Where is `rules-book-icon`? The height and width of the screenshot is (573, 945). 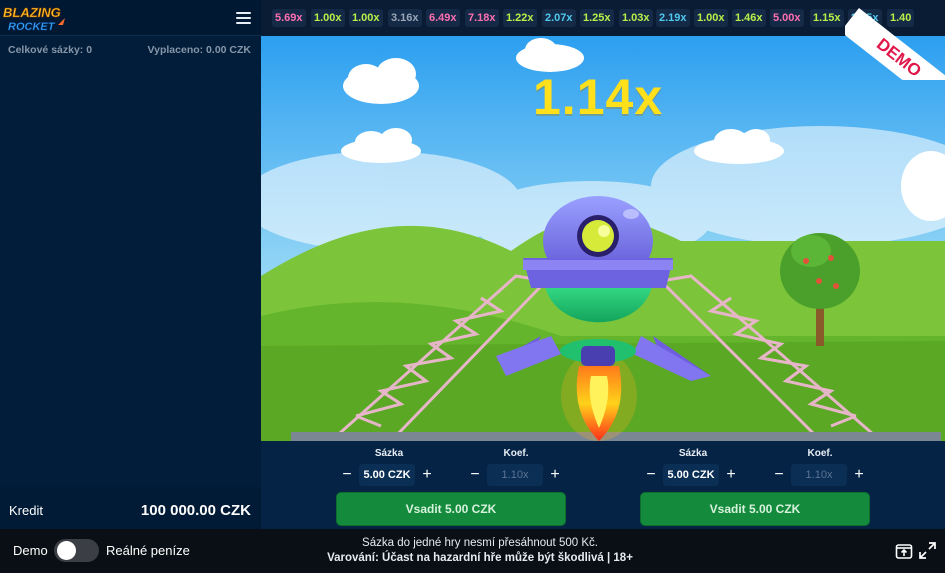 rules-book-icon is located at coordinates (904, 551).